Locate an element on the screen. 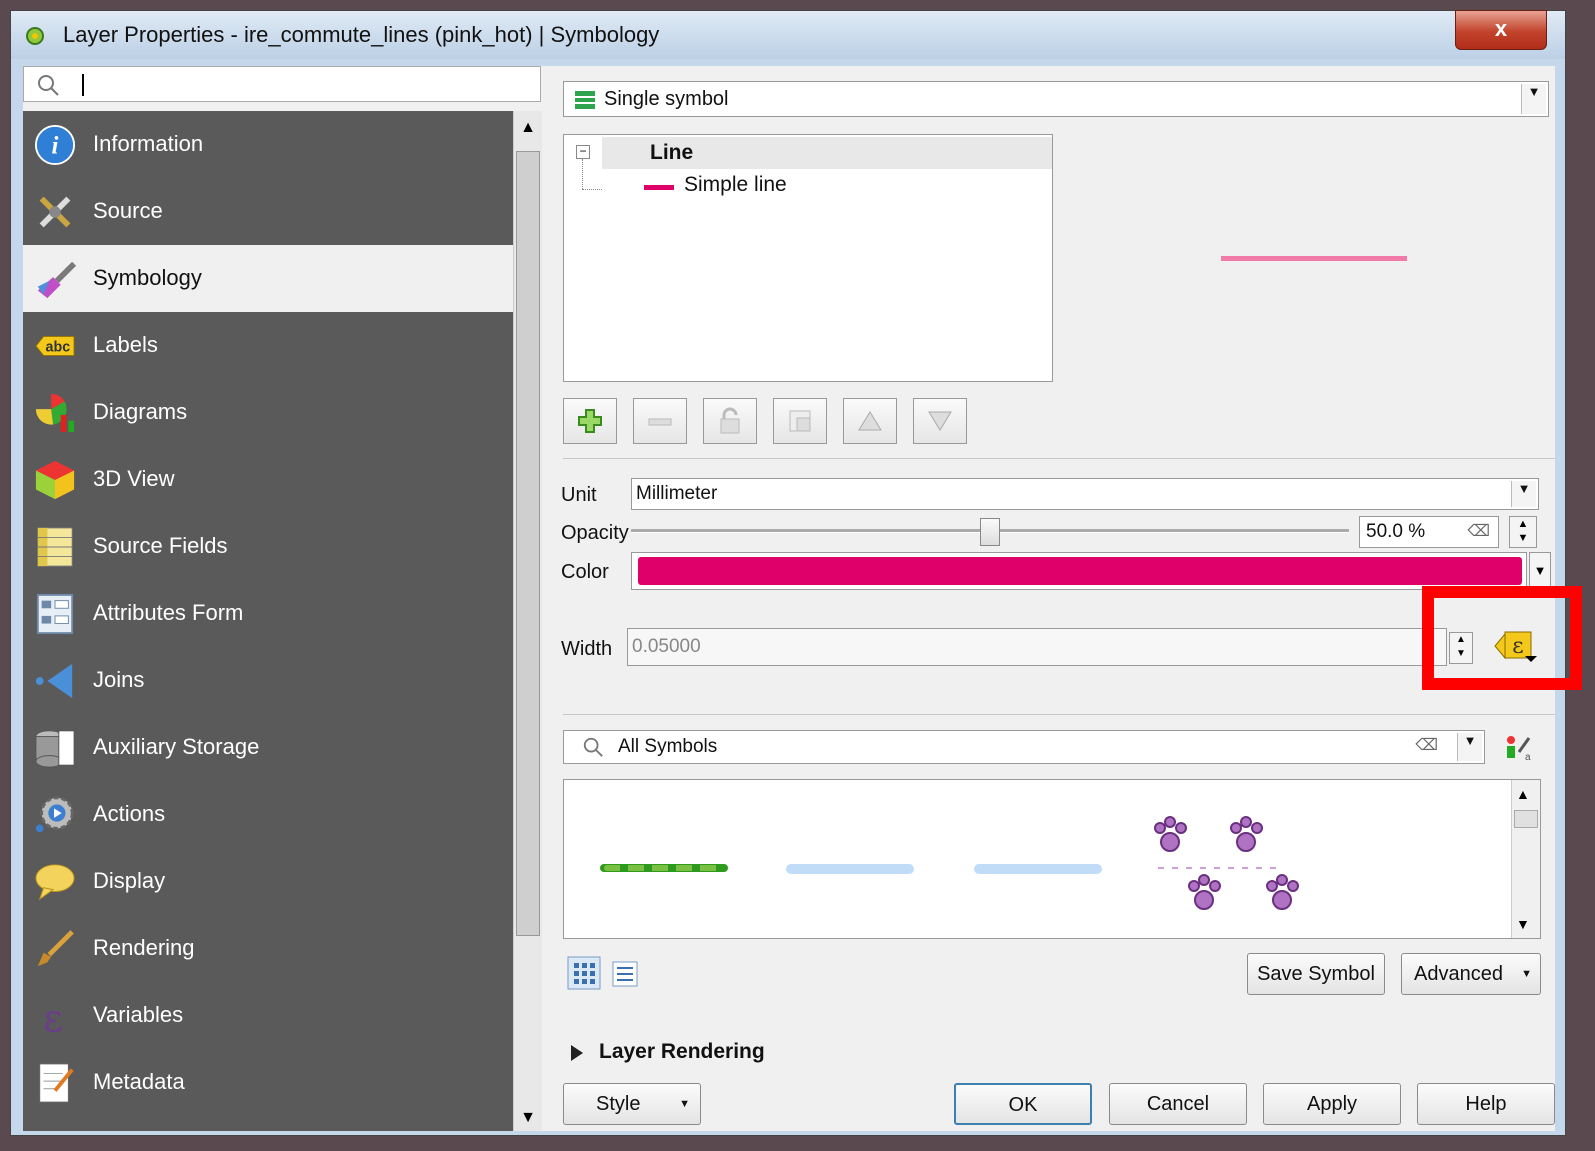 Image resolution: width=1595 pixels, height=1151 pixels. layer-rendering-section: Layer Rendering is located at coordinates (682, 1052).